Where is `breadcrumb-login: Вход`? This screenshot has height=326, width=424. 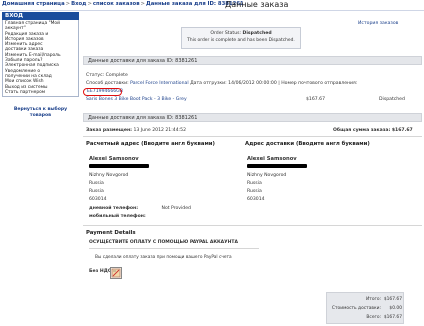
breadcrumb-login: Вход is located at coordinates (78, 4).